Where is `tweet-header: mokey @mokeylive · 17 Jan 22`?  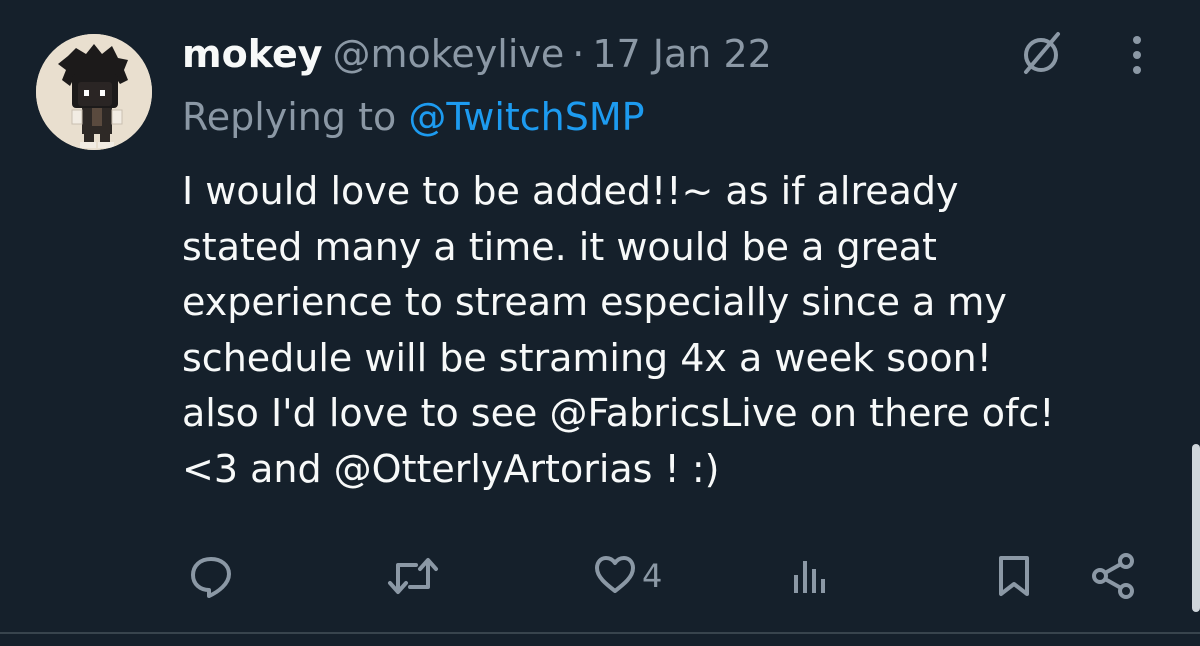 tweet-header: mokey @mokeylive · 17 Jan 22 is located at coordinates (477, 54).